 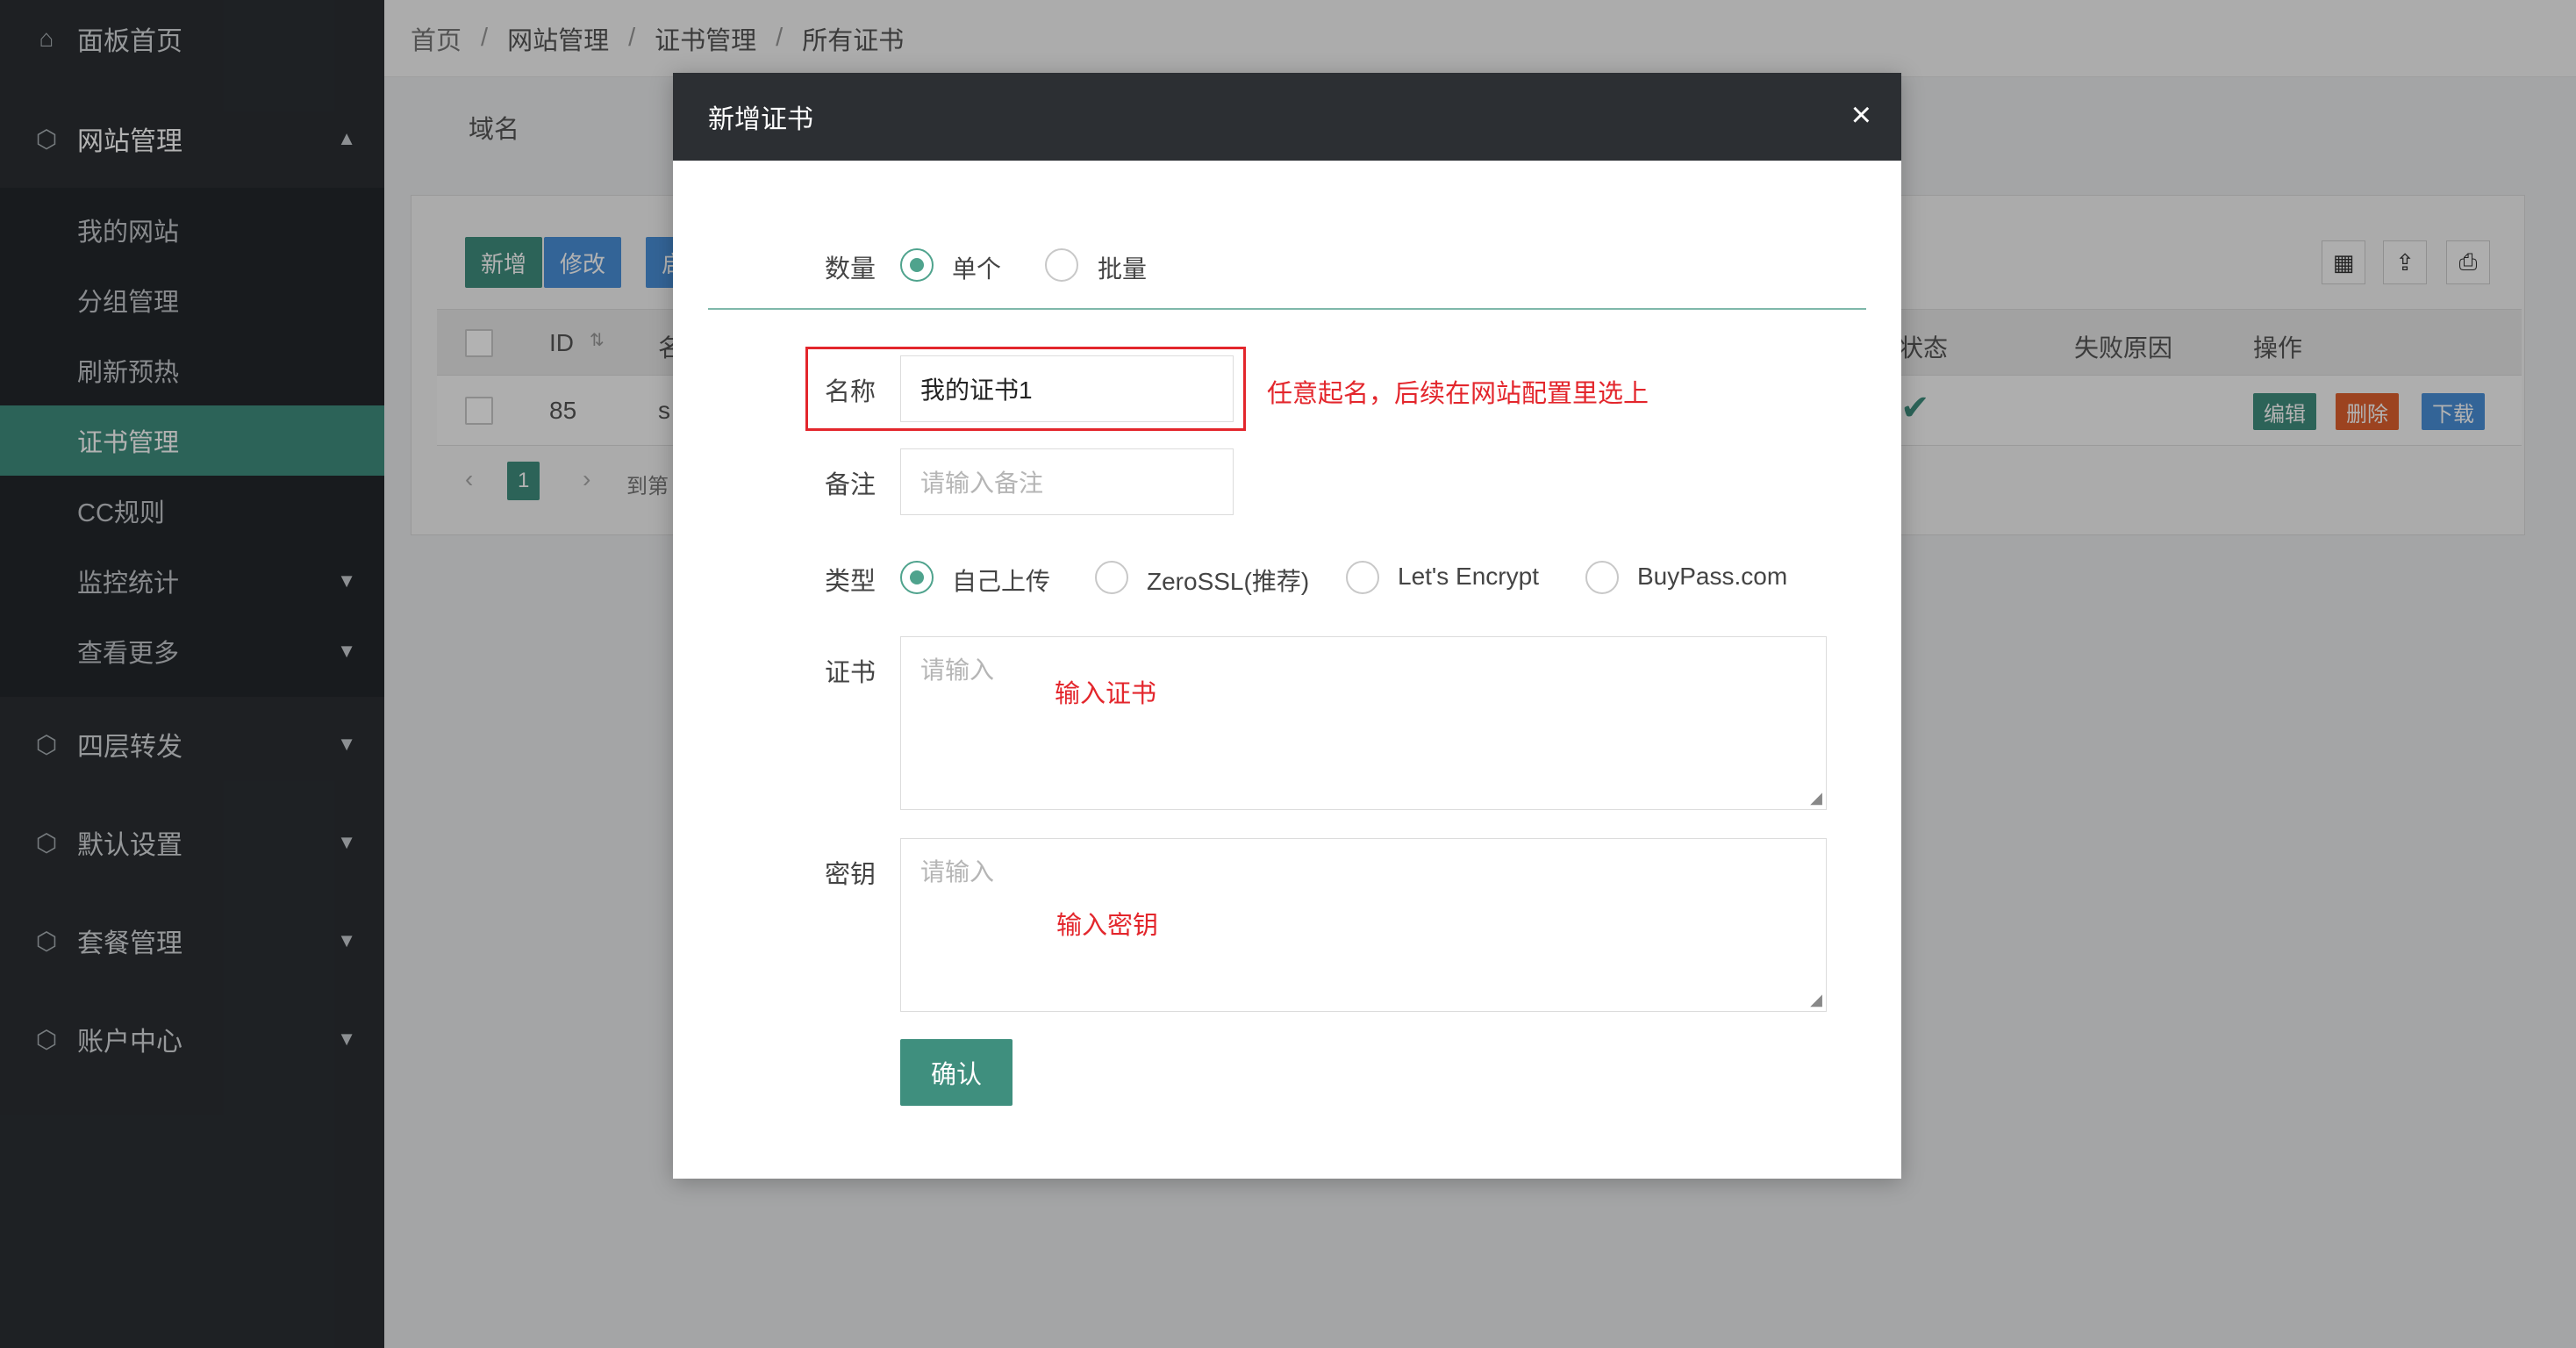 What do you see at coordinates (957, 670) in the screenshot?
I see `cert-placeholder: 请输入` at bounding box center [957, 670].